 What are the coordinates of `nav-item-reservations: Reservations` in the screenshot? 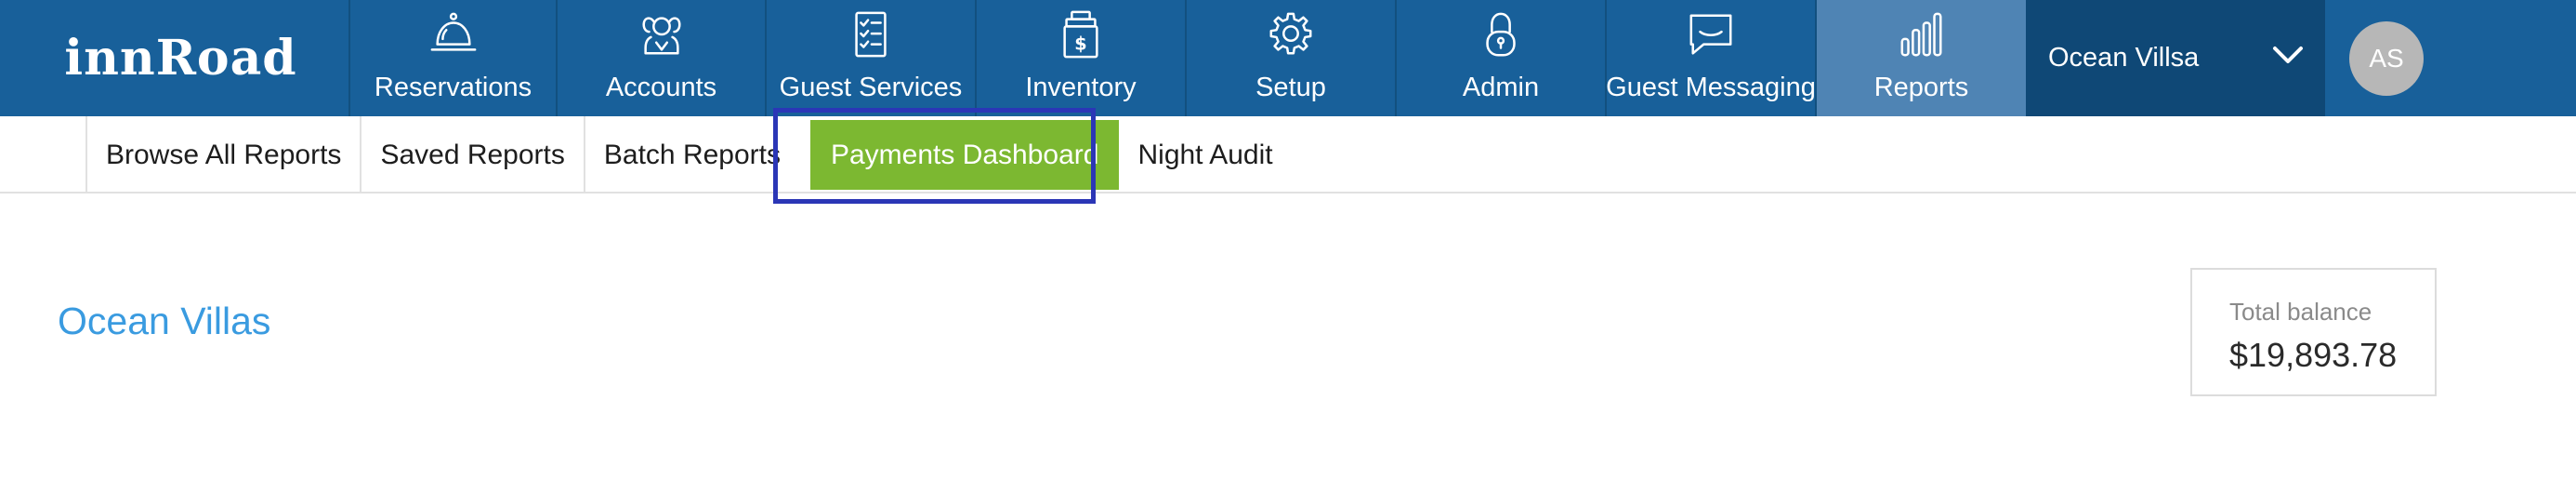 It's located at (453, 58).